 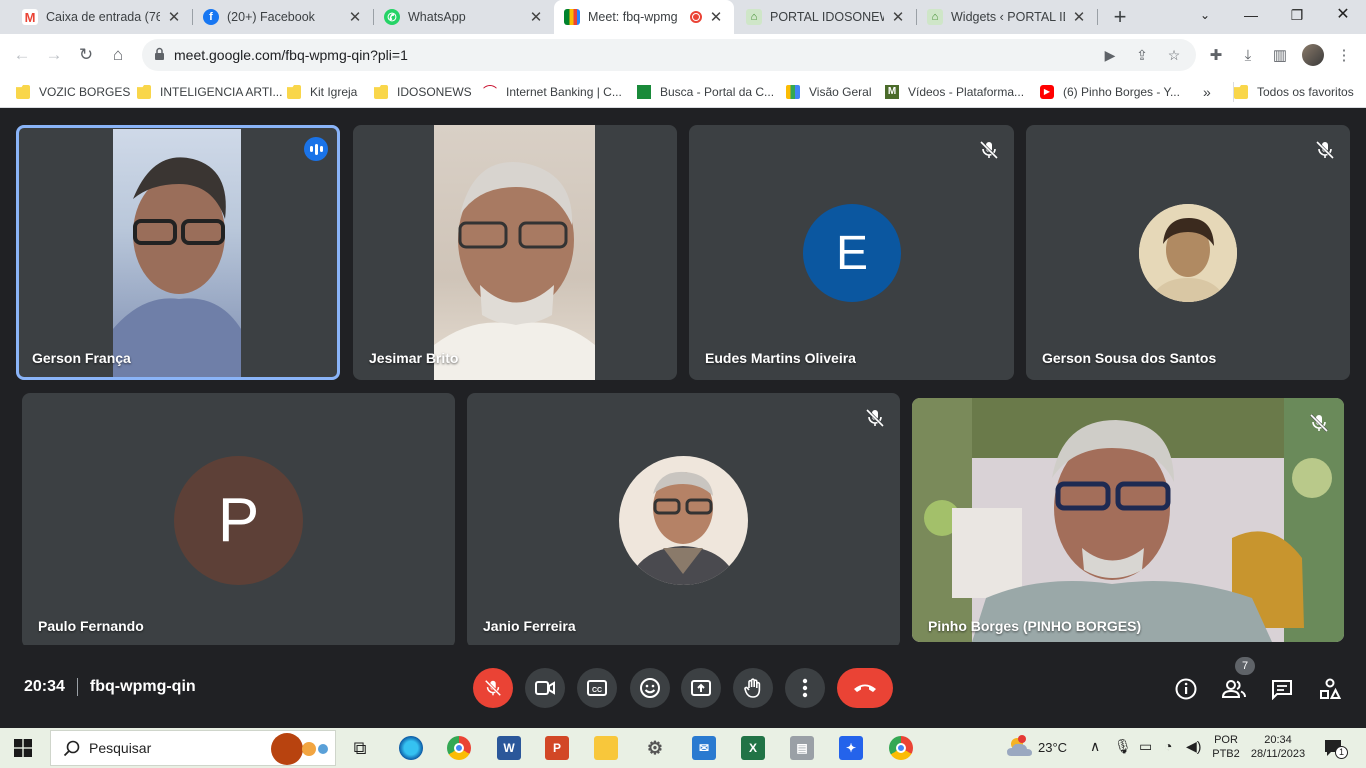 I want to click on tab-facebook: f (20+) Facebook ✕, so click(x=283, y=17).